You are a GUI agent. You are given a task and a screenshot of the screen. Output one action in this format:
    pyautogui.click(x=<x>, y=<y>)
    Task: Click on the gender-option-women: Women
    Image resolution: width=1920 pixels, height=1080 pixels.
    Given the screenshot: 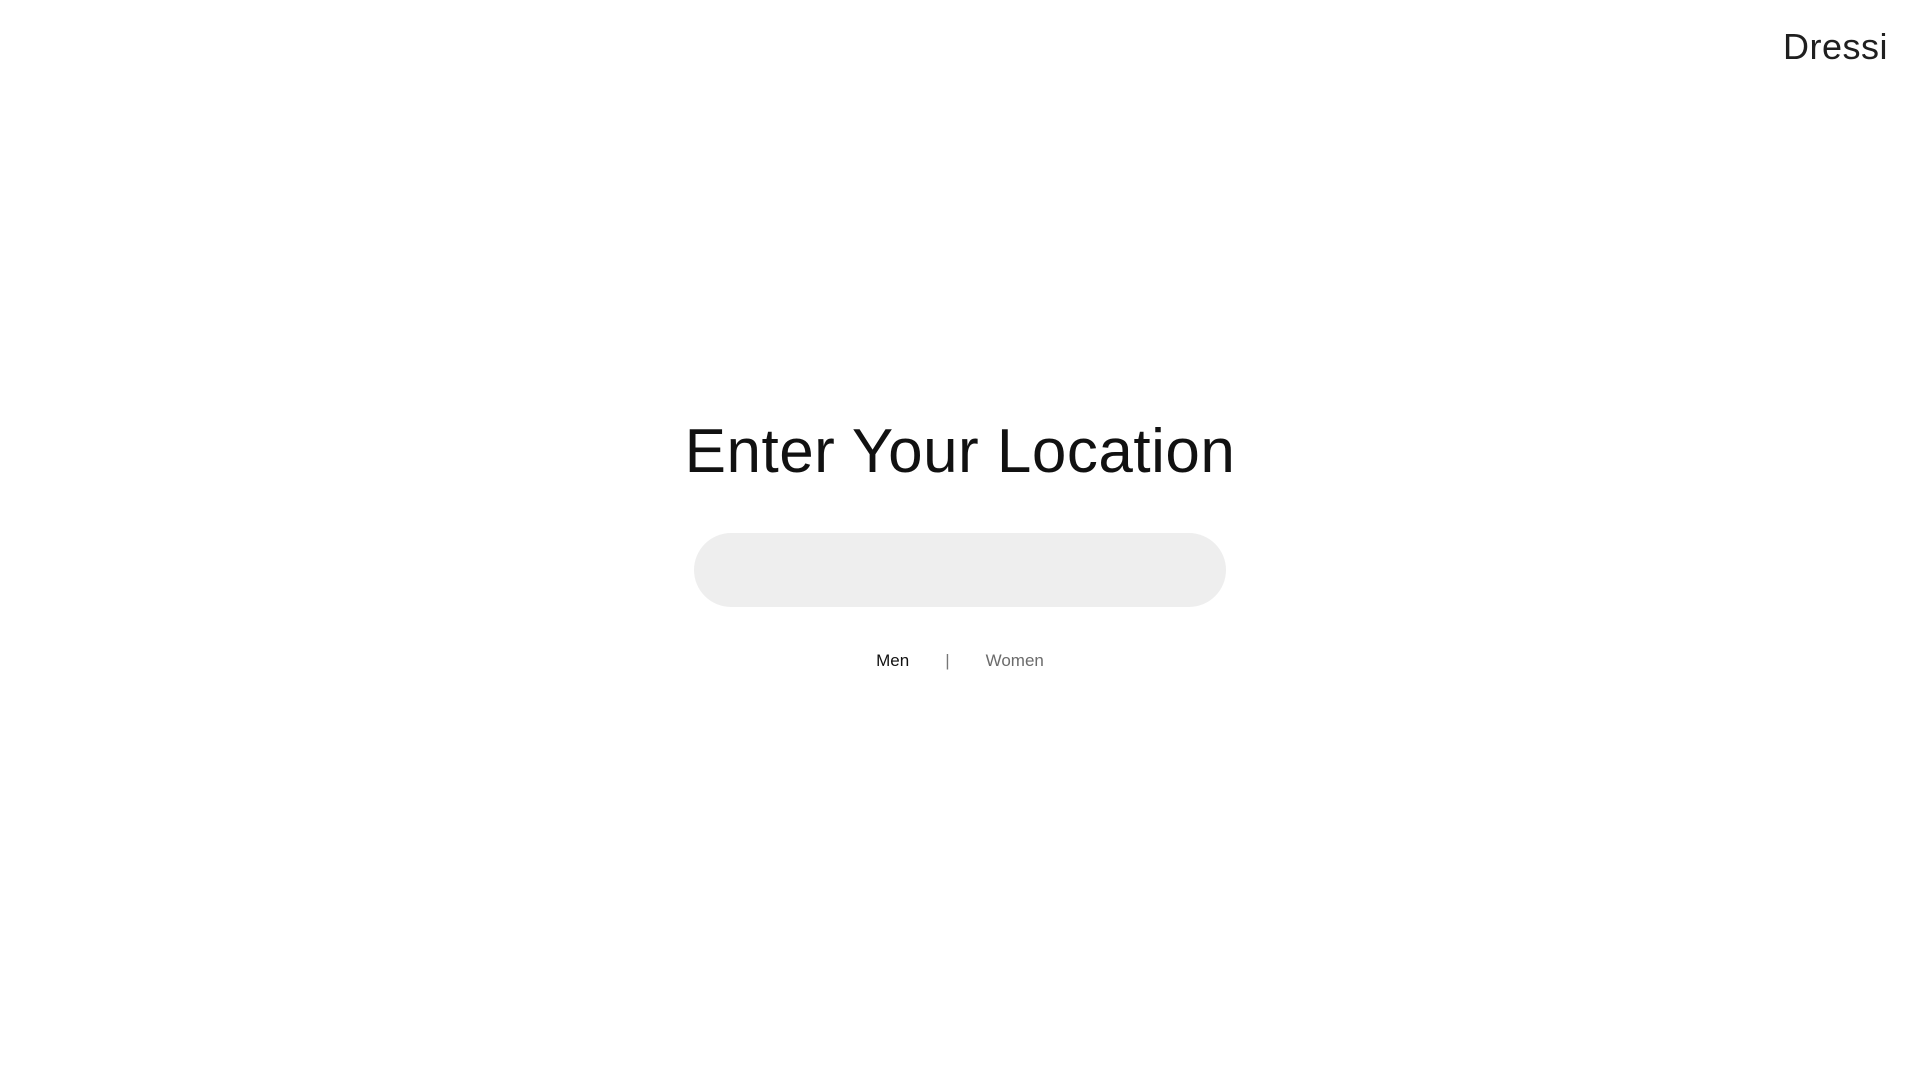 What is the action you would take?
    pyautogui.click(x=1015, y=661)
    